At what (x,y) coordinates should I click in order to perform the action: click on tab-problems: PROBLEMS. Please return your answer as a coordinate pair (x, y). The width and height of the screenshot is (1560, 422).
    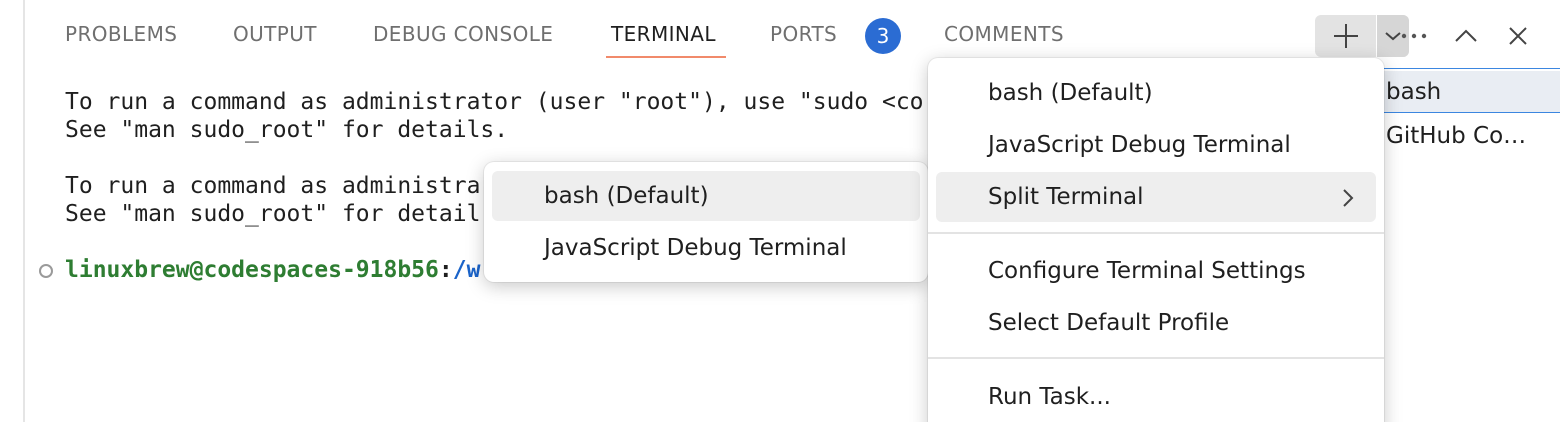
    Looking at the image, I should click on (121, 34).